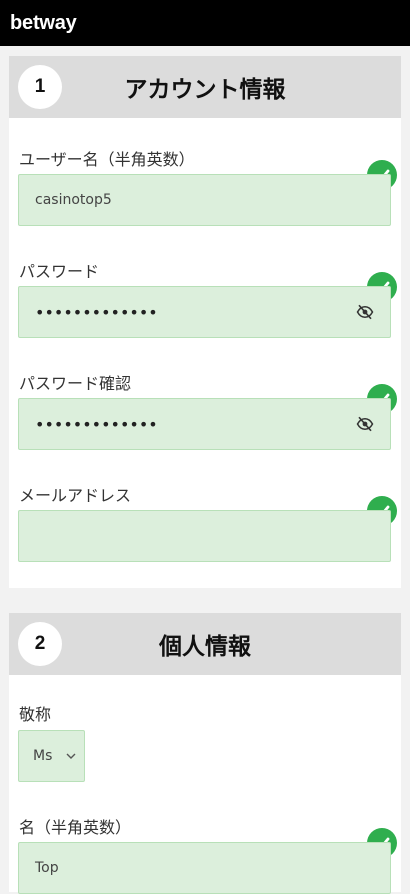 Image resolution: width=410 pixels, height=894 pixels. What do you see at coordinates (96, 312) in the screenshot?
I see `password-value: •••••••••••••` at bounding box center [96, 312].